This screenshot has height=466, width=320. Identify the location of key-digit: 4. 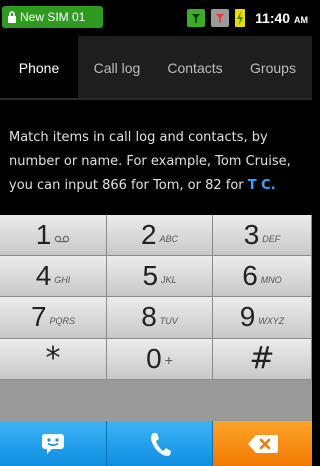
(43, 276).